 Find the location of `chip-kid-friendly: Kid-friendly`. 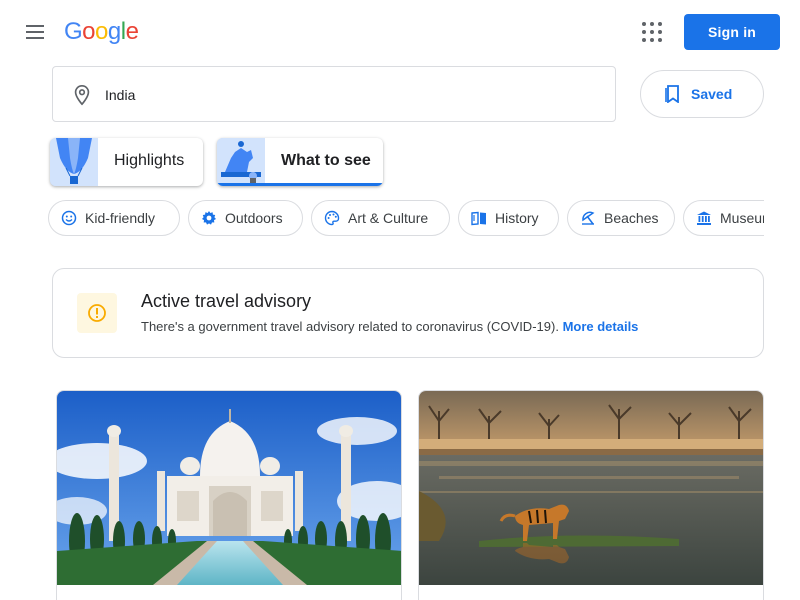

chip-kid-friendly: Kid-friendly is located at coordinates (114, 218).